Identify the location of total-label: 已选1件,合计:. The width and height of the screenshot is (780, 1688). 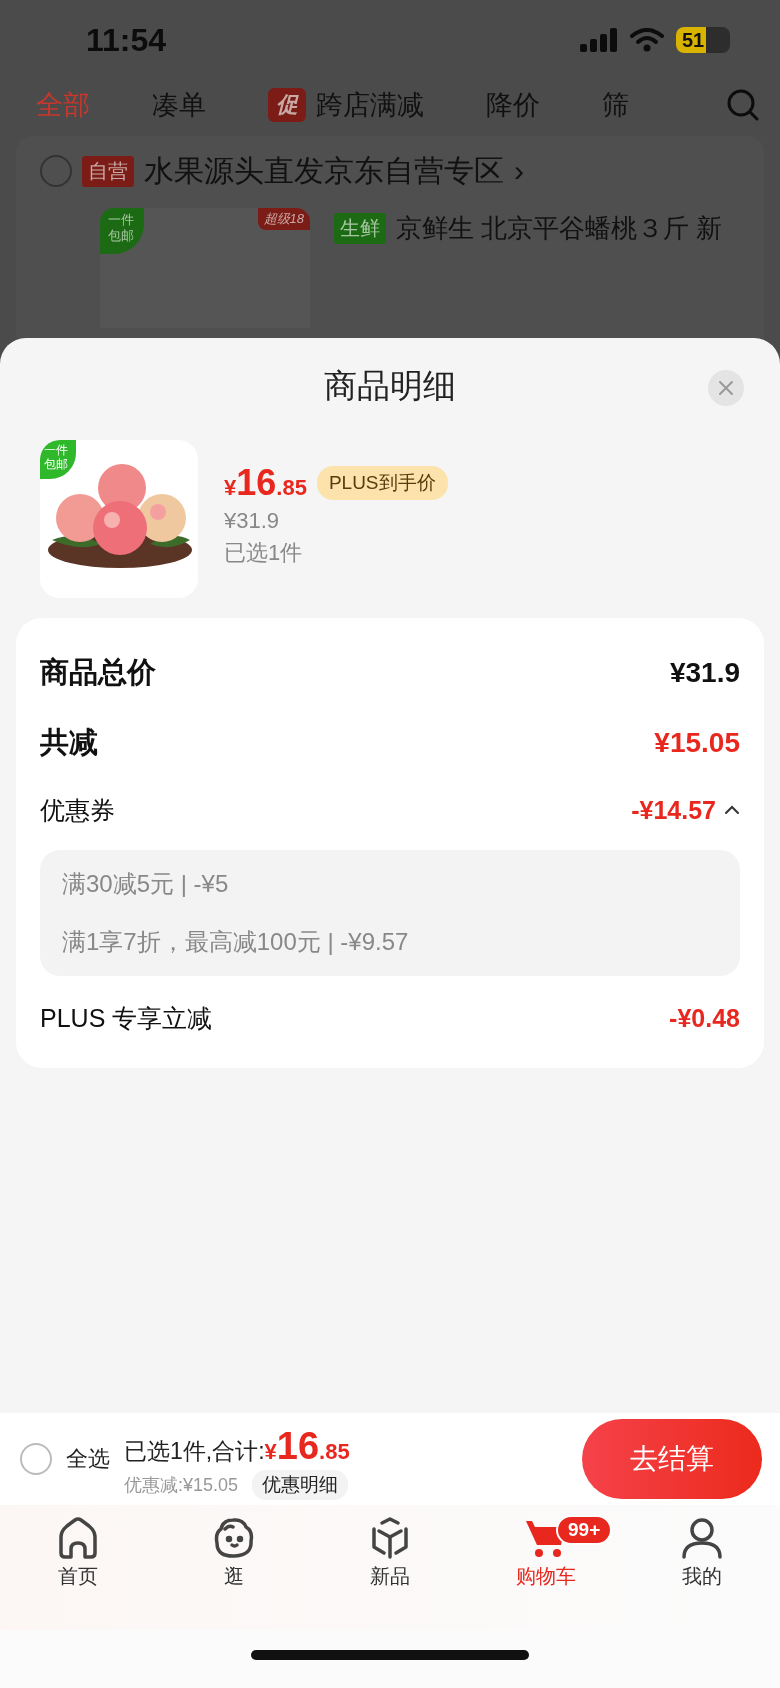
(194, 1451).